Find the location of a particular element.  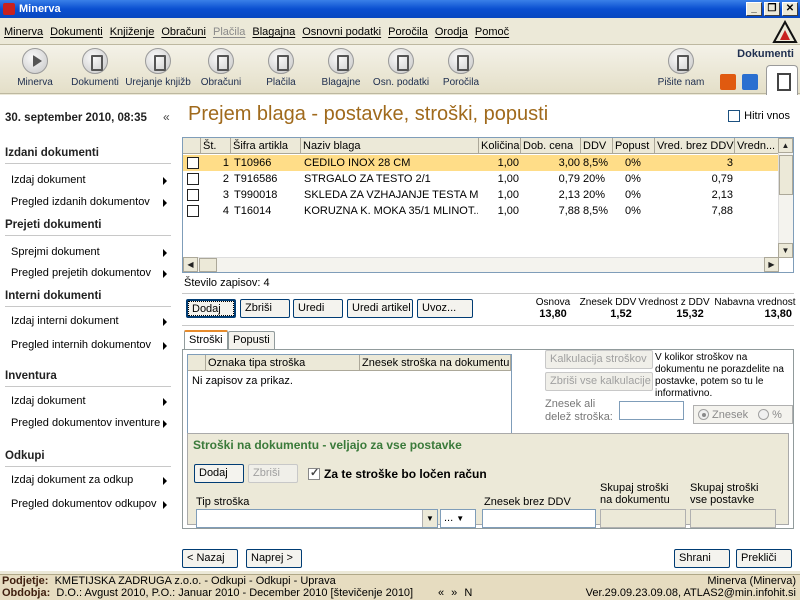

menu-placila: Plačila is located at coordinates (229, 32).